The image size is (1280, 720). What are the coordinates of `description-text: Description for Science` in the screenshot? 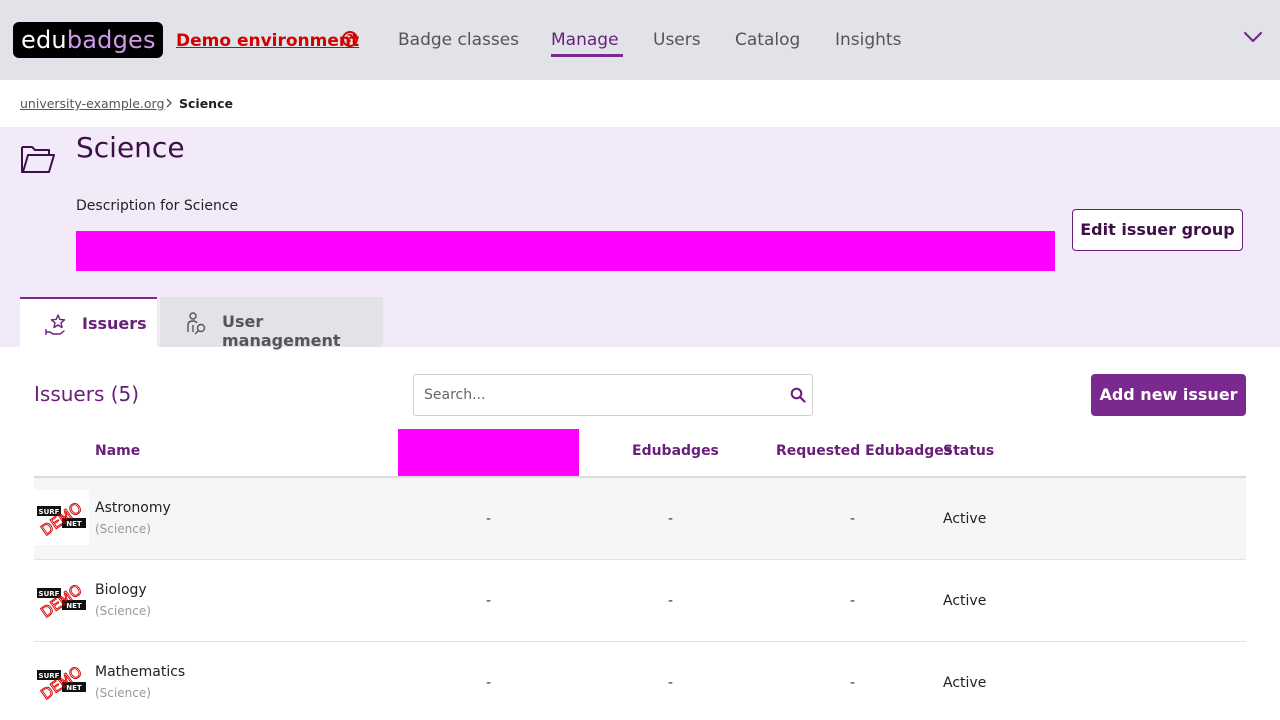 It's located at (157, 206).